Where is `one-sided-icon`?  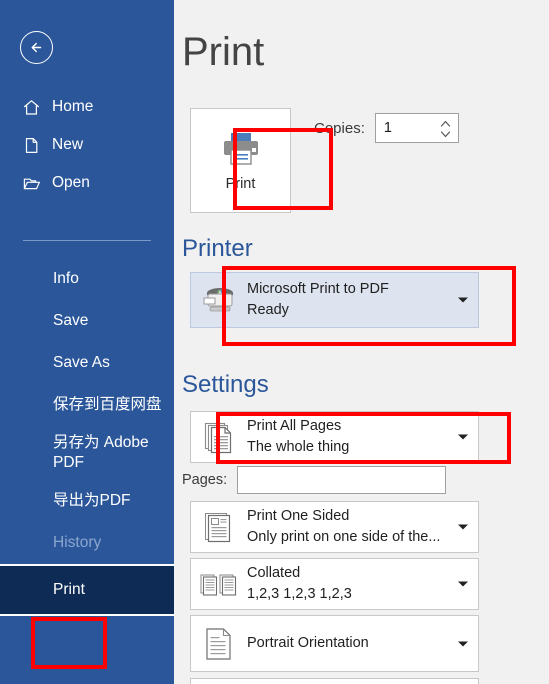
one-sided-icon is located at coordinates (219, 527).